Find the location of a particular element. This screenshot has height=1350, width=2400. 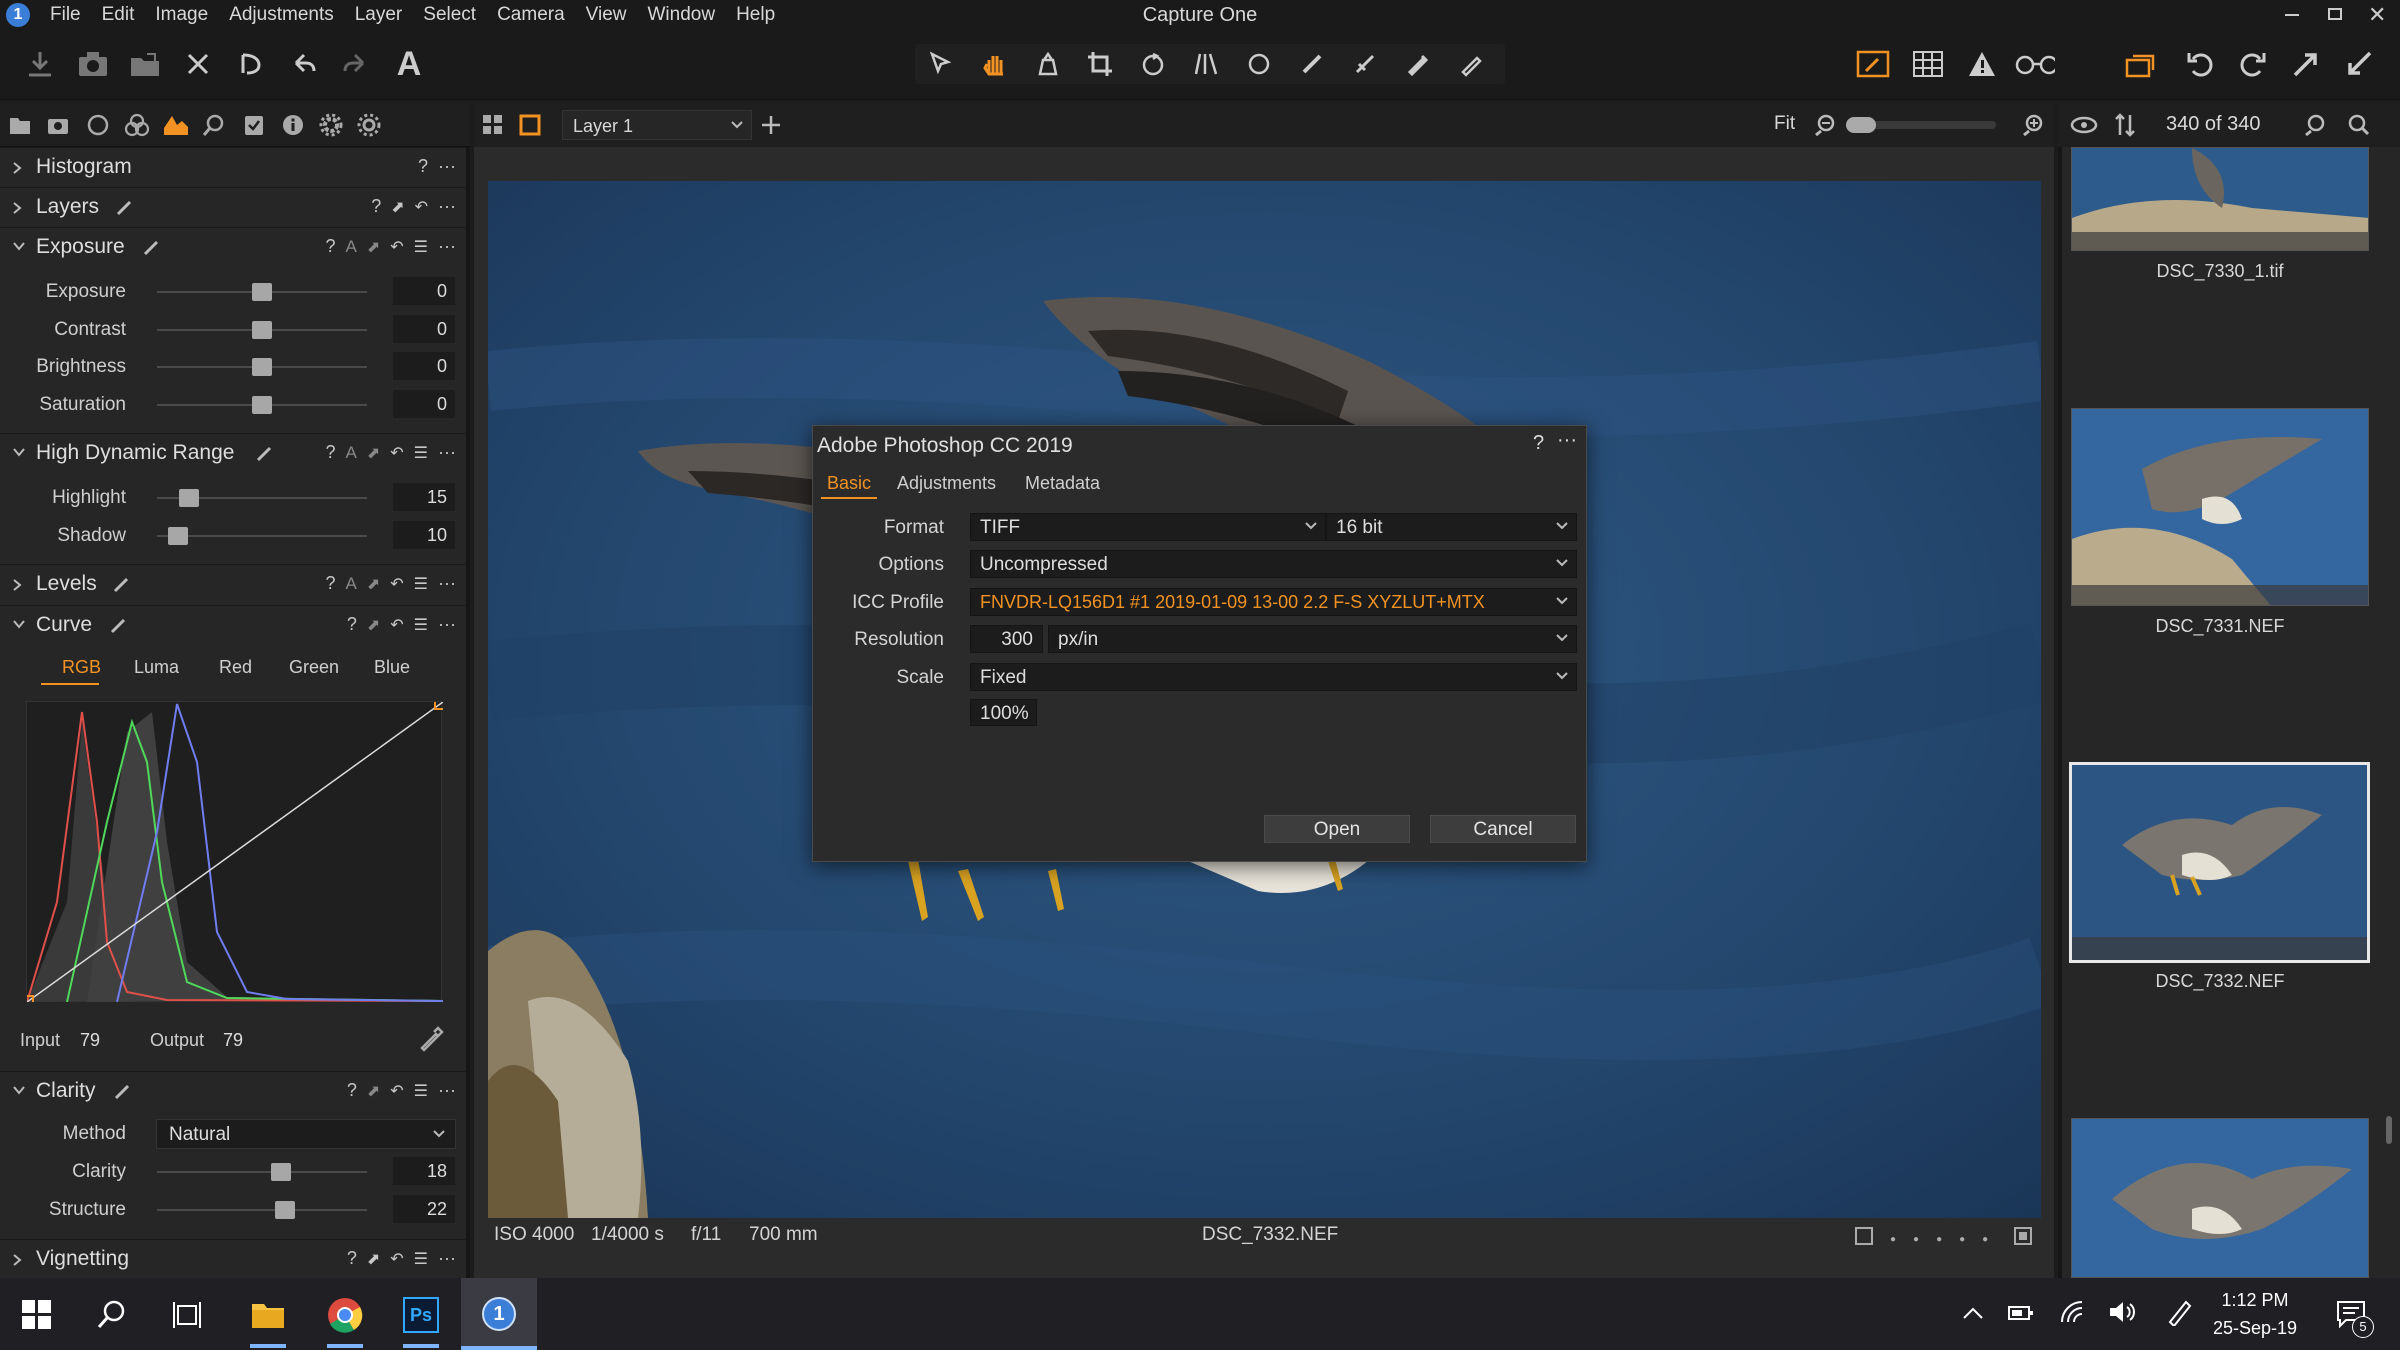

zoom-out-icon is located at coordinates (1825, 125).